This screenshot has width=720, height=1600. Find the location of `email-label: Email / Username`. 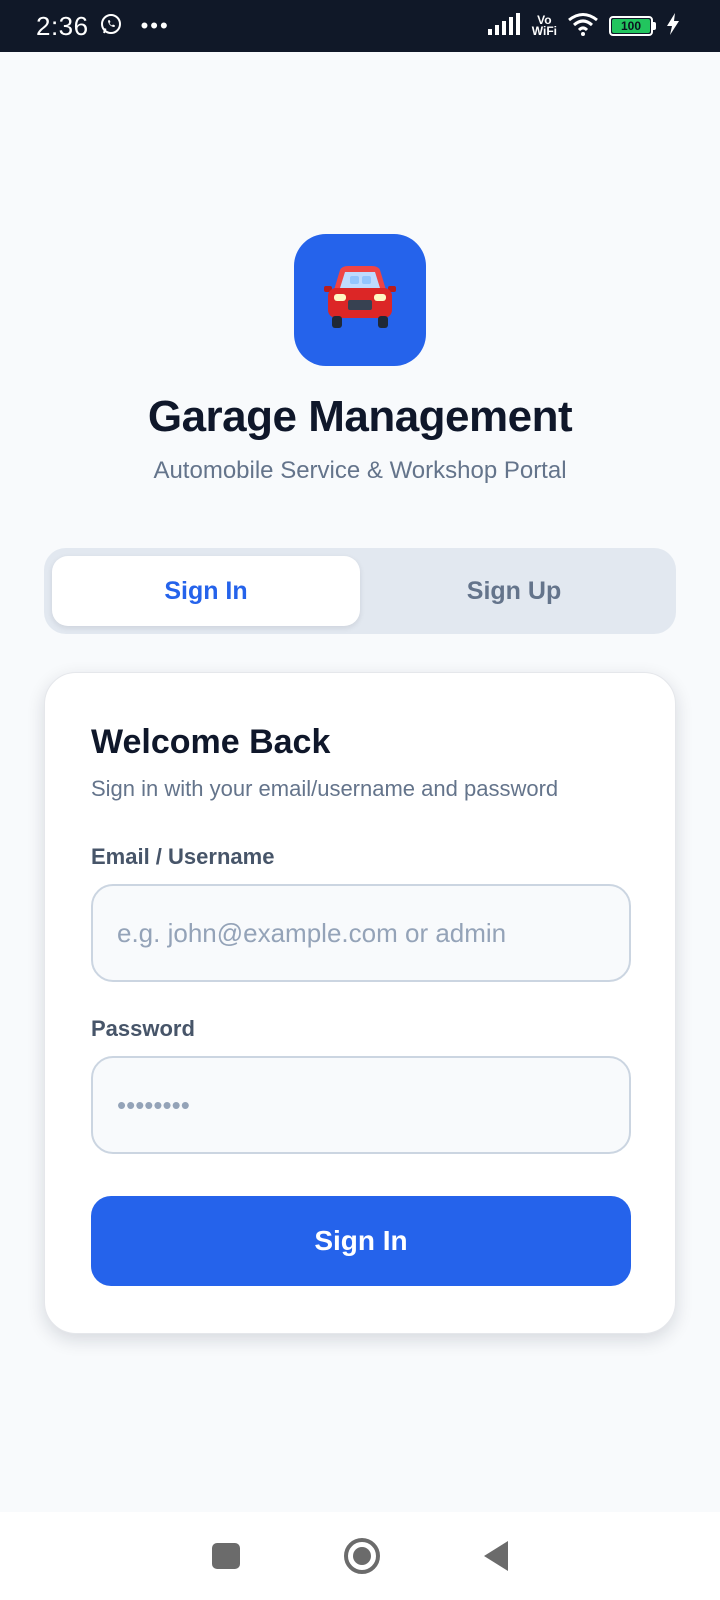

email-label: Email / Username is located at coordinates (183, 856).